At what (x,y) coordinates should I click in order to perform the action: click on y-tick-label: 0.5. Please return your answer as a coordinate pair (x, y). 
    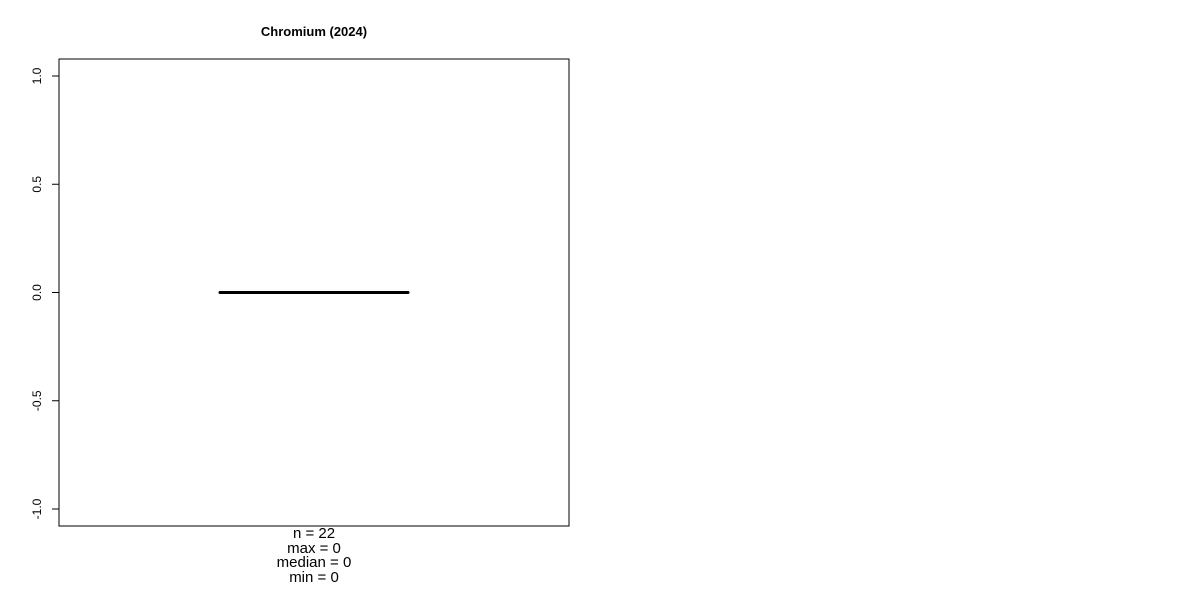
    Looking at the image, I should click on (37, 184).